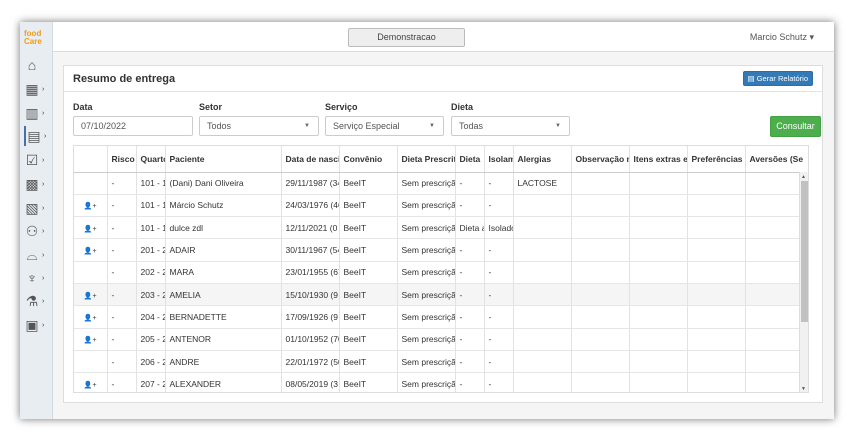 The width and height of the screenshot is (855, 444). What do you see at coordinates (310, 250) in the screenshot?
I see `cell-nasc: 30/11/1967 (54` at bounding box center [310, 250].